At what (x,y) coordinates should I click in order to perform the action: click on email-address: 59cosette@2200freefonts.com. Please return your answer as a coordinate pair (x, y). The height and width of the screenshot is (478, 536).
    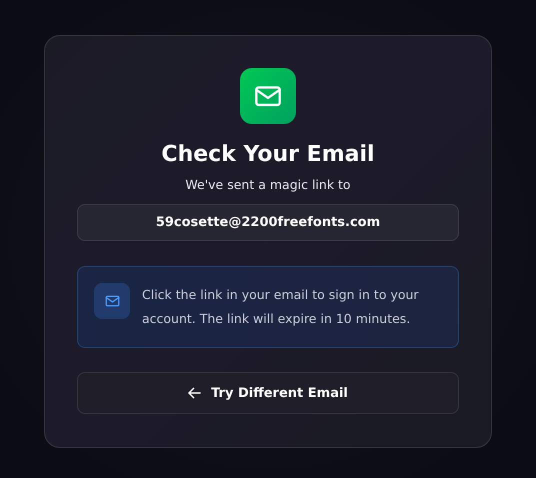
    Looking at the image, I should click on (268, 222).